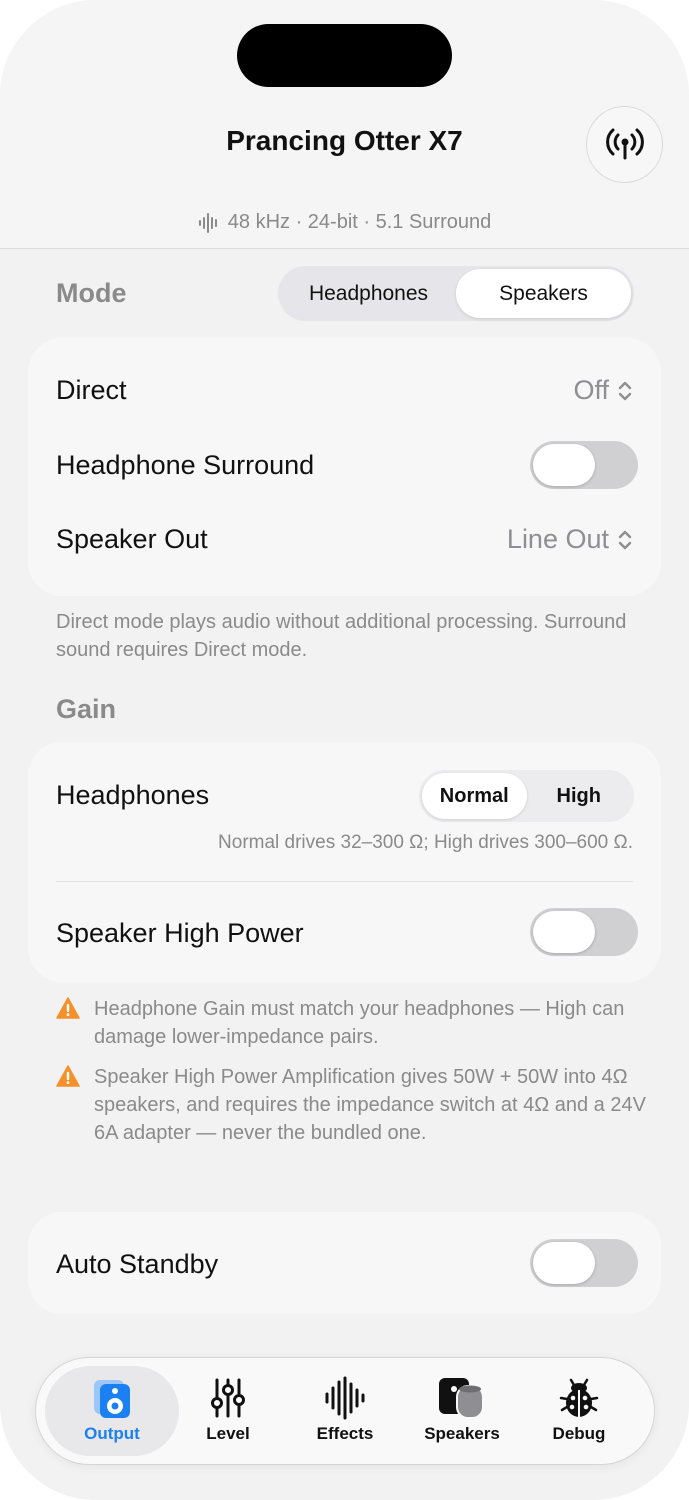 The width and height of the screenshot is (689, 1500). What do you see at coordinates (359, 222) in the screenshot?
I see `audio-format-text: 48 kHz · 24-bit · 5.1 Surround` at bounding box center [359, 222].